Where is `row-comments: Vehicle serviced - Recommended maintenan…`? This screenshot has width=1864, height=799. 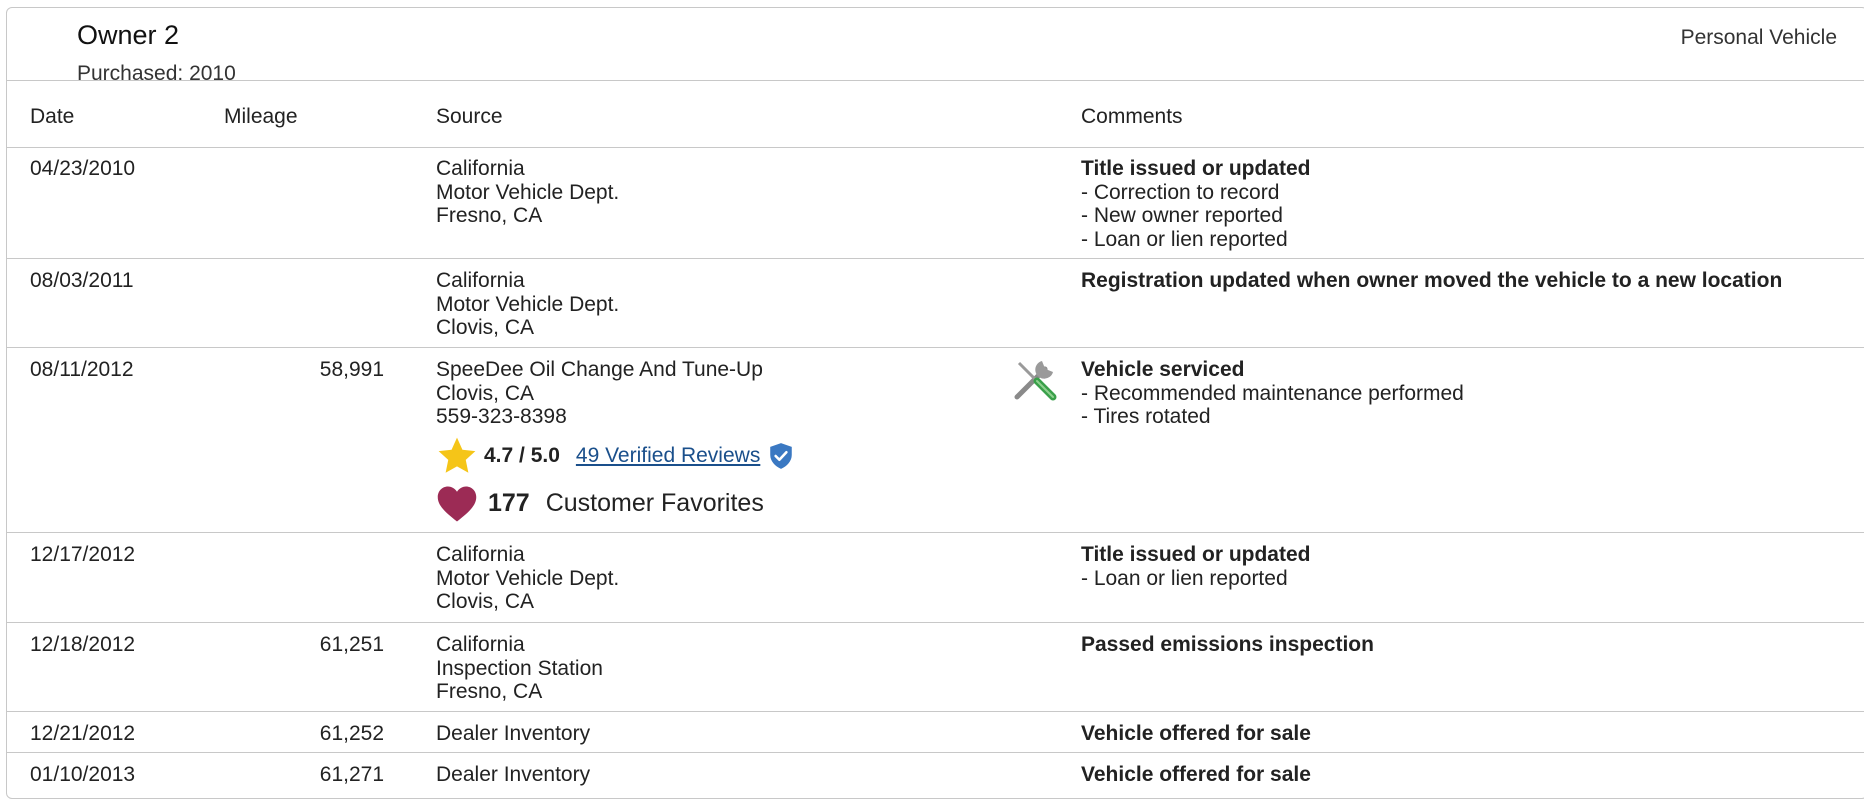
row-comments: Vehicle serviced - Recommended maintenan… is located at coordinates (1471, 393).